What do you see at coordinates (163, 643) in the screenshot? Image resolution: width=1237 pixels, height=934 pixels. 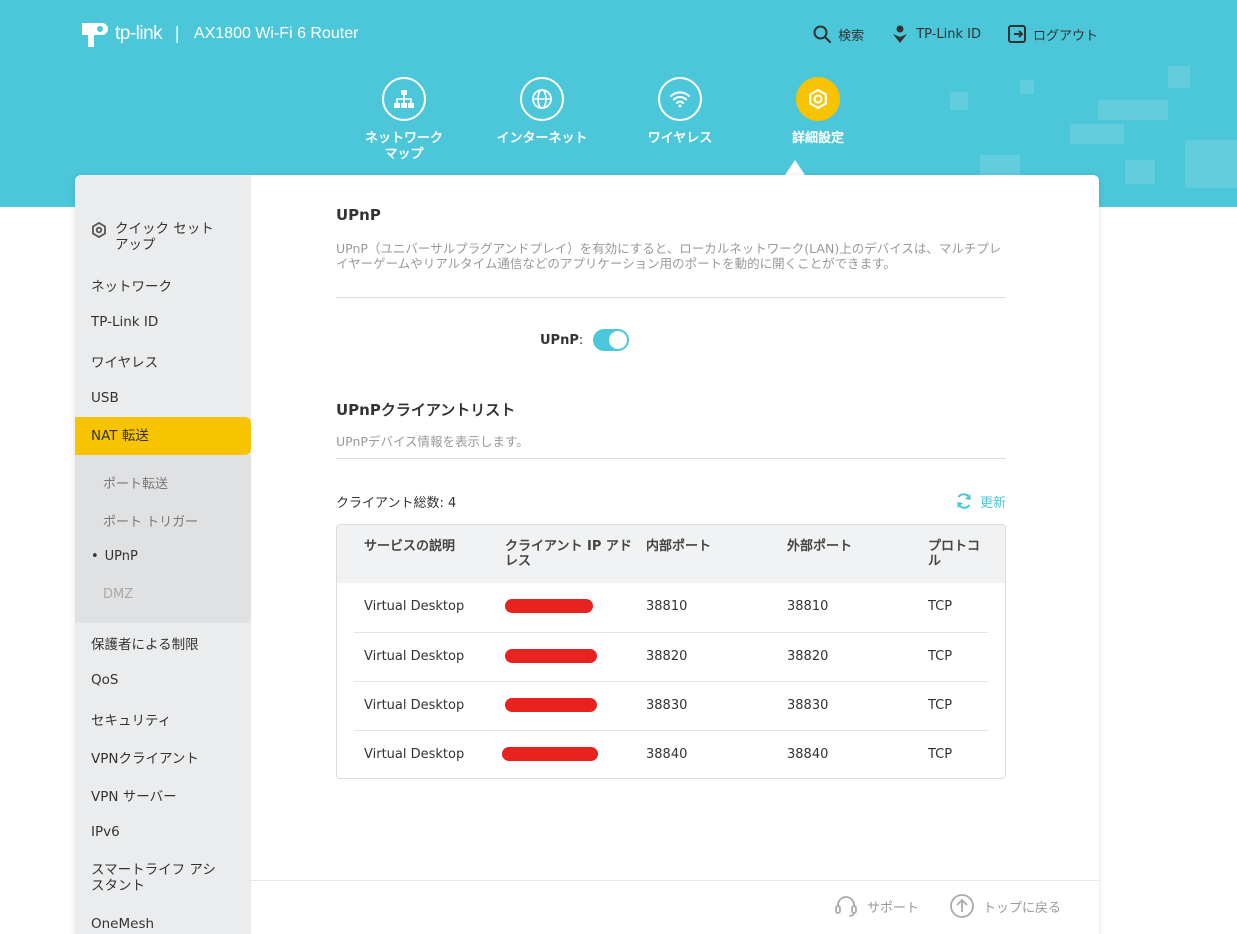 I see `sidebar-item-parental-controls: 保護者による制限` at bounding box center [163, 643].